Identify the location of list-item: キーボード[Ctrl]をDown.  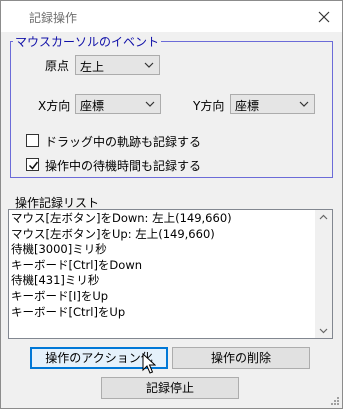
(162, 266).